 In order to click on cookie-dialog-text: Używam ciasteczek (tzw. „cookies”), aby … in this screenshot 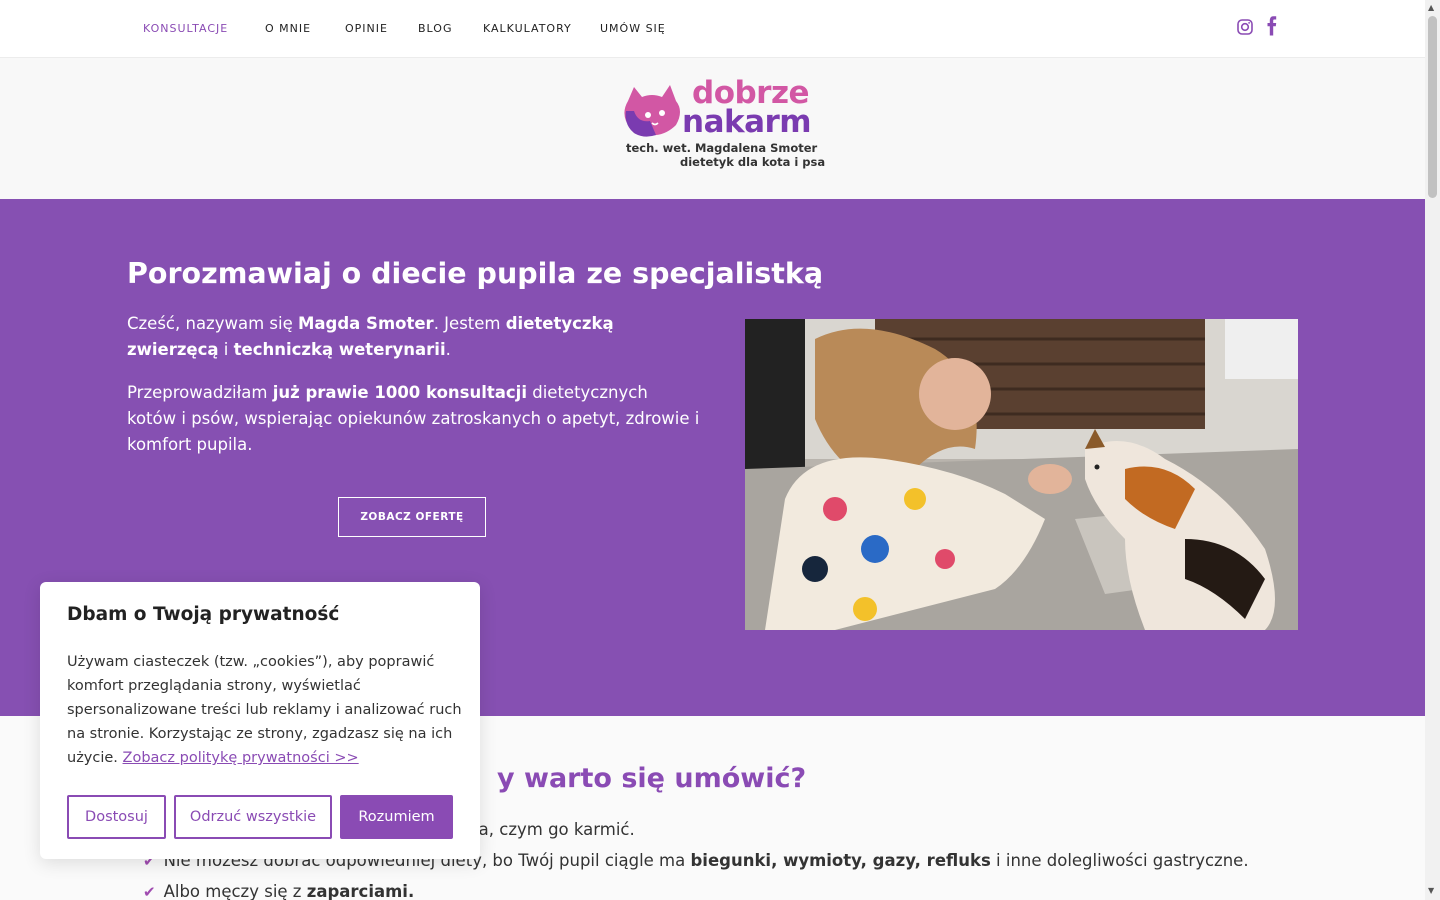, I will do `click(264, 710)`.